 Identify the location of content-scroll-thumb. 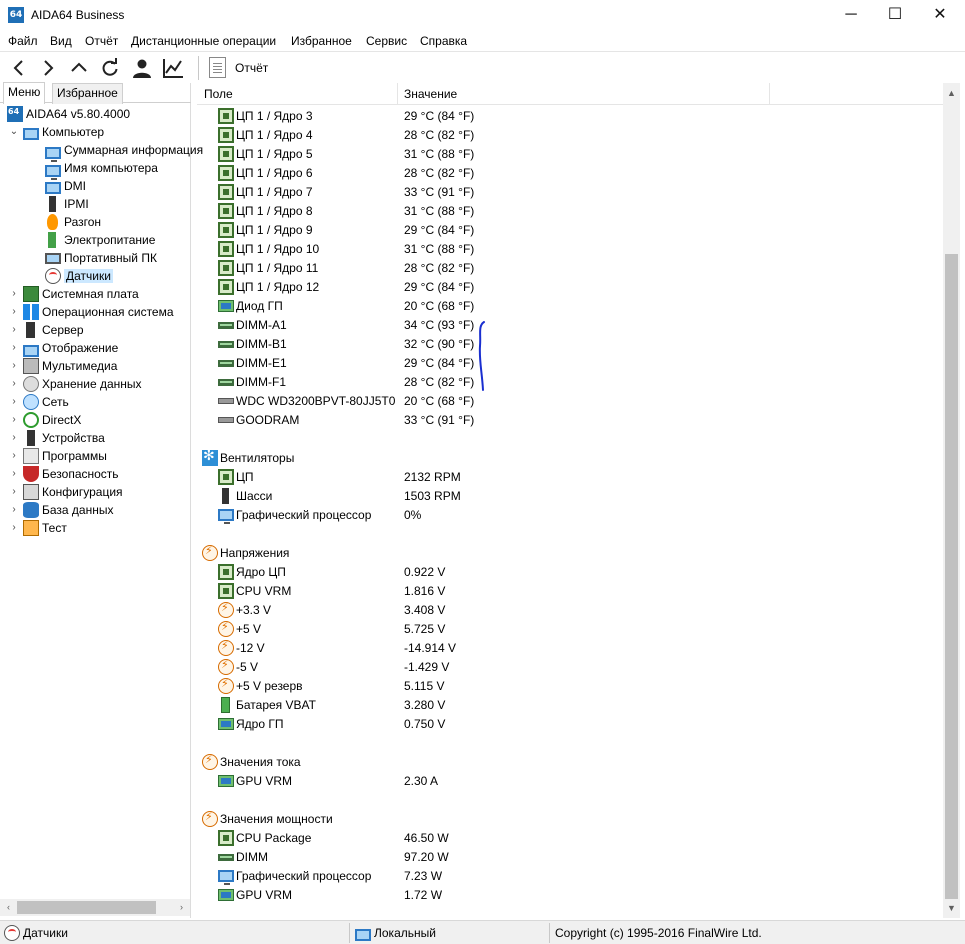
(951, 576).